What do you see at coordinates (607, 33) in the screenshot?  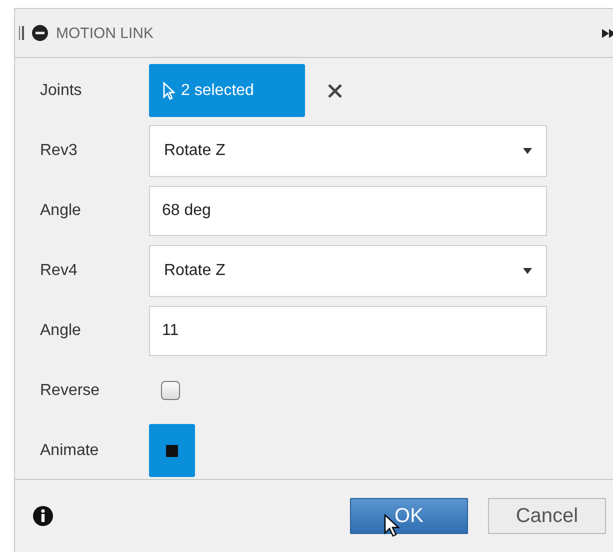 I see `fast-forward-icon` at bounding box center [607, 33].